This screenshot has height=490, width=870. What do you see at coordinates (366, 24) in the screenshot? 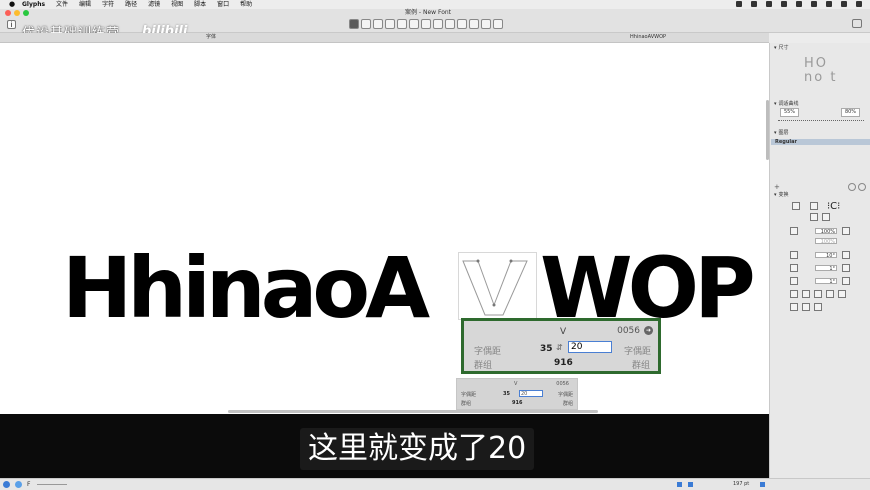
I see `edit-tool-icon` at bounding box center [366, 24].